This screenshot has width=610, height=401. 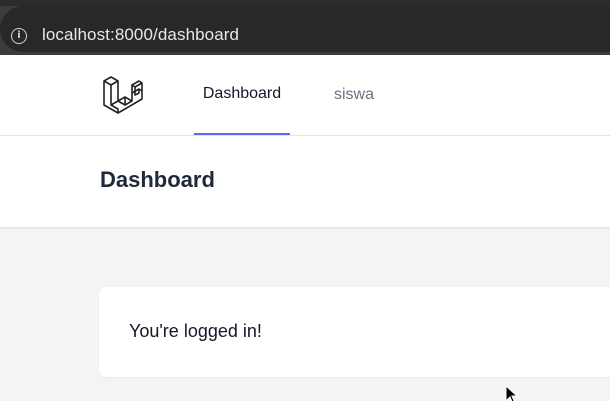 What do you see at coordinates (354, 95) in the screenshot?
I see `nav-link-siswa: siswa` at bounding box center [354, 95].